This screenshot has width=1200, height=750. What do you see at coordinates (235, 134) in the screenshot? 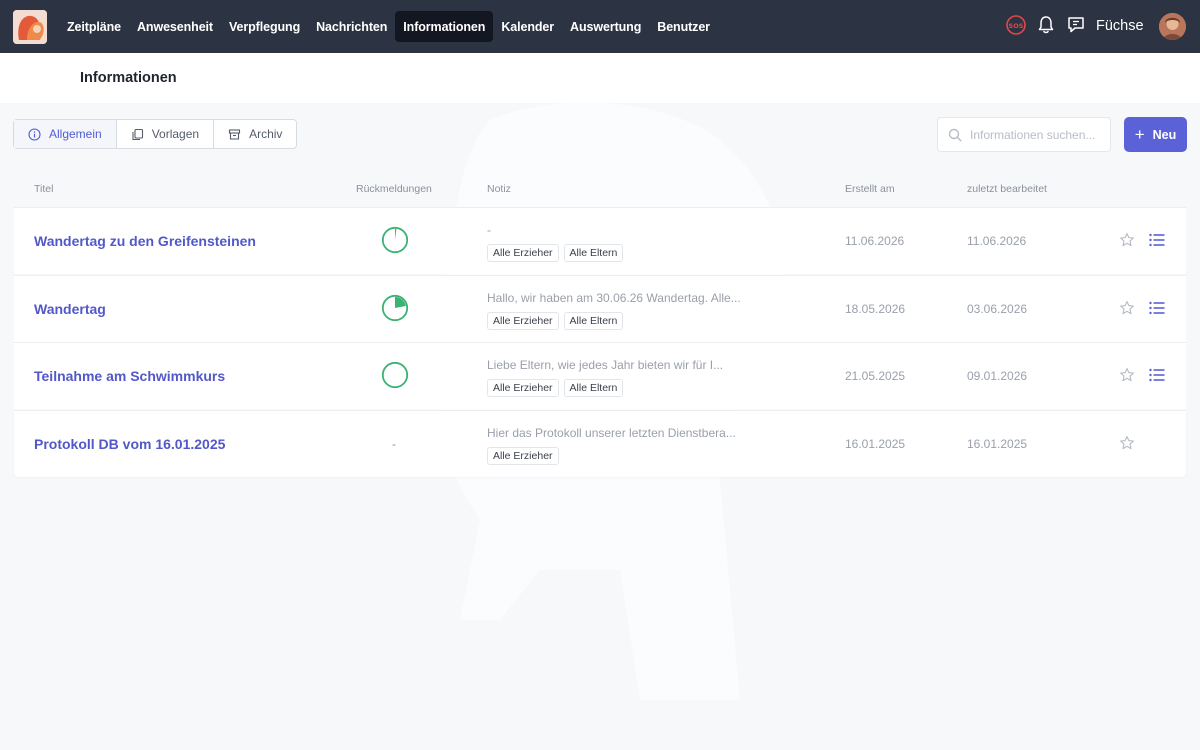
I see `archive-box-icon` at bounding box center [235, 134].